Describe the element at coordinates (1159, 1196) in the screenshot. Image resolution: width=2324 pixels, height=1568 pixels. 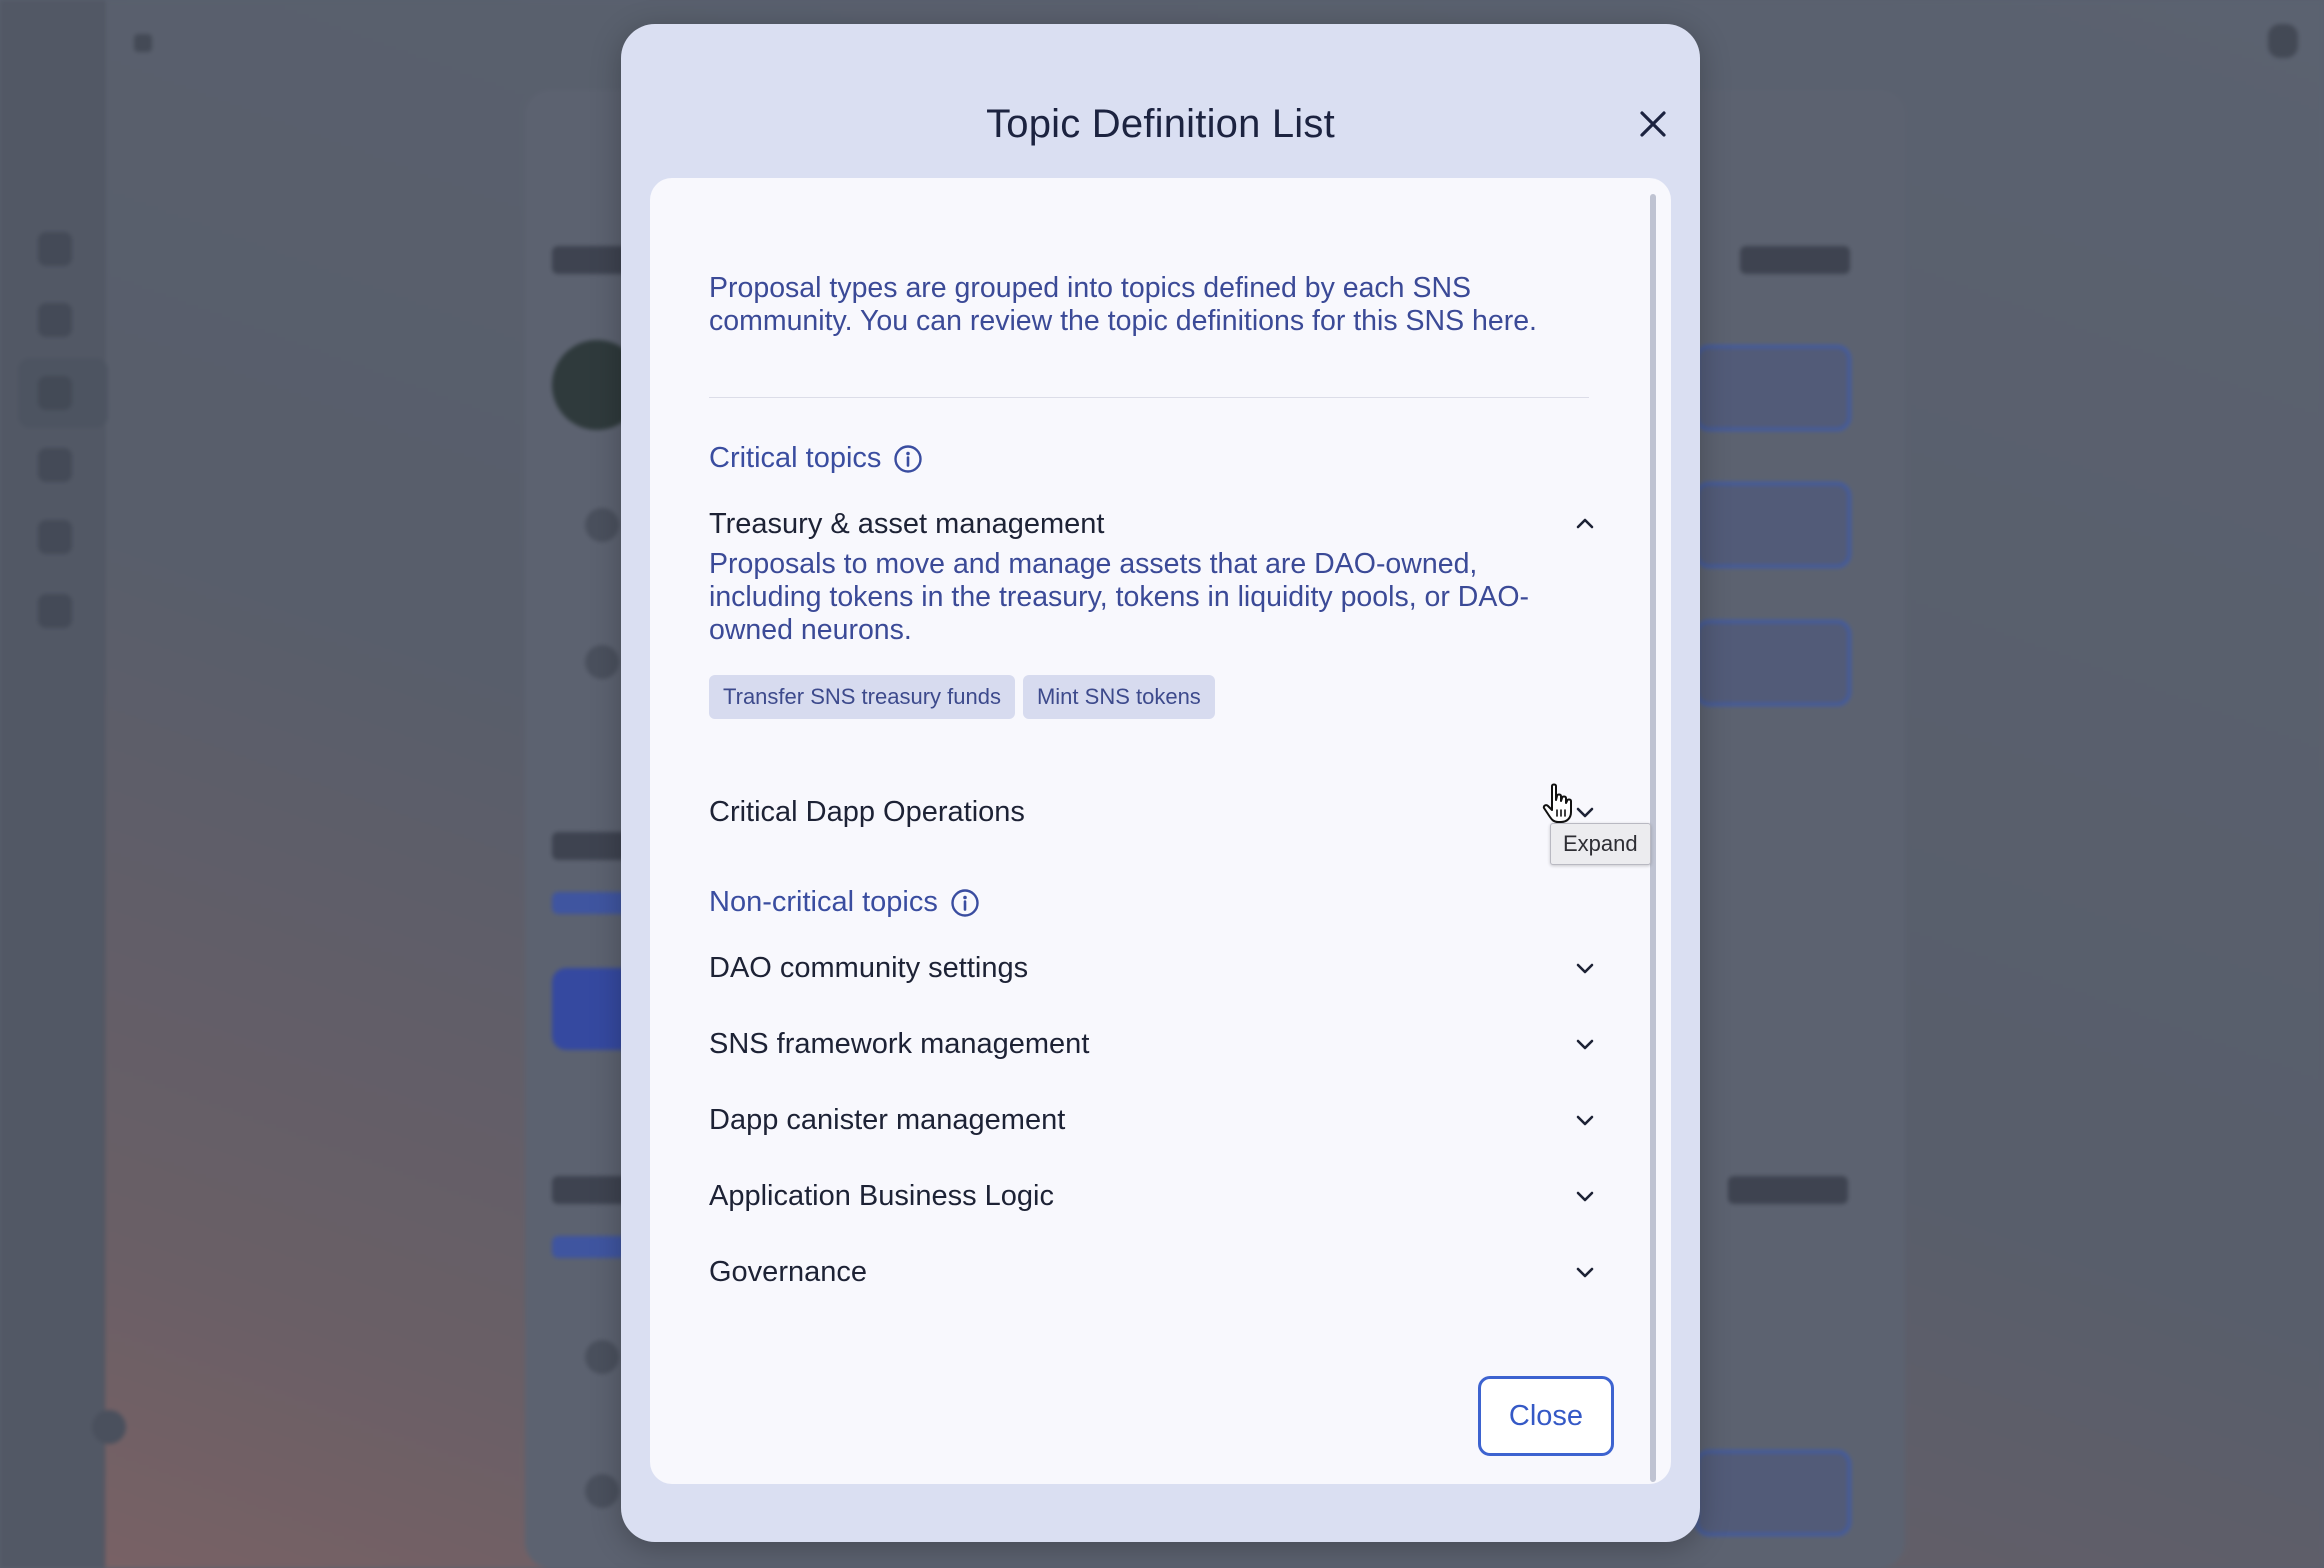
I see `topic-application-business-logic: Application Business Logic` at that location.